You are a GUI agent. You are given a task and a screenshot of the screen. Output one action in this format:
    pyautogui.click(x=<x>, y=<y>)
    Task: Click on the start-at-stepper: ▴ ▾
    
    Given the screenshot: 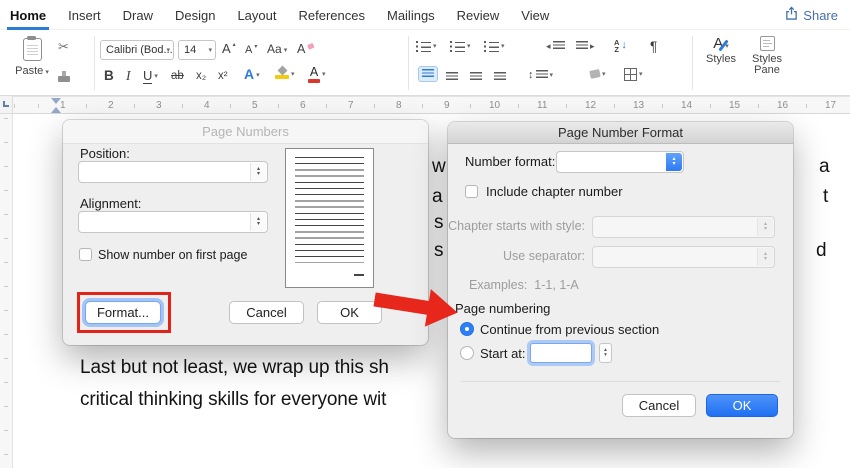 What is the action you would take?
    pyautogui.click(x=605, y=353)
    